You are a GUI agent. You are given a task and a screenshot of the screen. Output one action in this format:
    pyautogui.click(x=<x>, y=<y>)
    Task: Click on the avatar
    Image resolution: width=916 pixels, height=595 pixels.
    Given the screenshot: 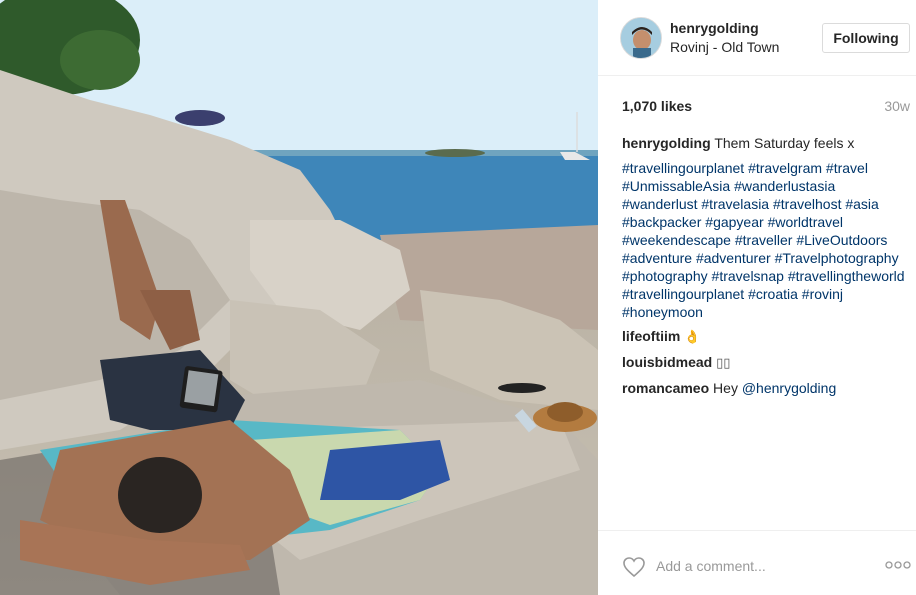 What is the action you would take?
    pyautogui.click(x=641, y=38)
    